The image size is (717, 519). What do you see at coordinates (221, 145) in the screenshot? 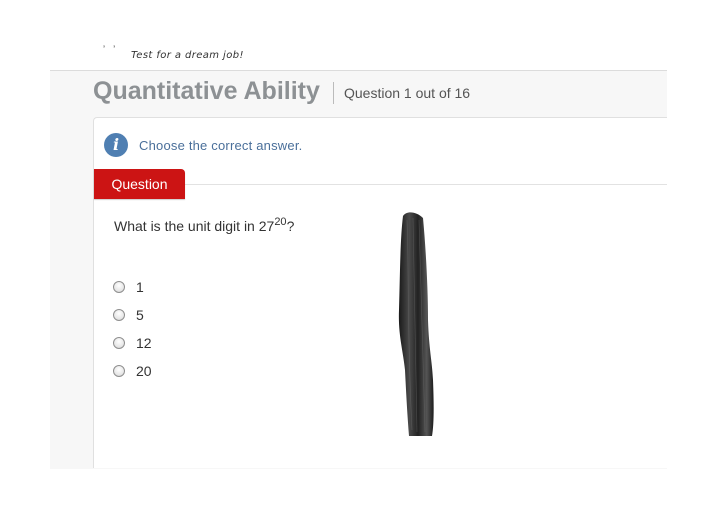
I see `instruction-text: Choose the correct answer.` at bounding box center [221, 145].